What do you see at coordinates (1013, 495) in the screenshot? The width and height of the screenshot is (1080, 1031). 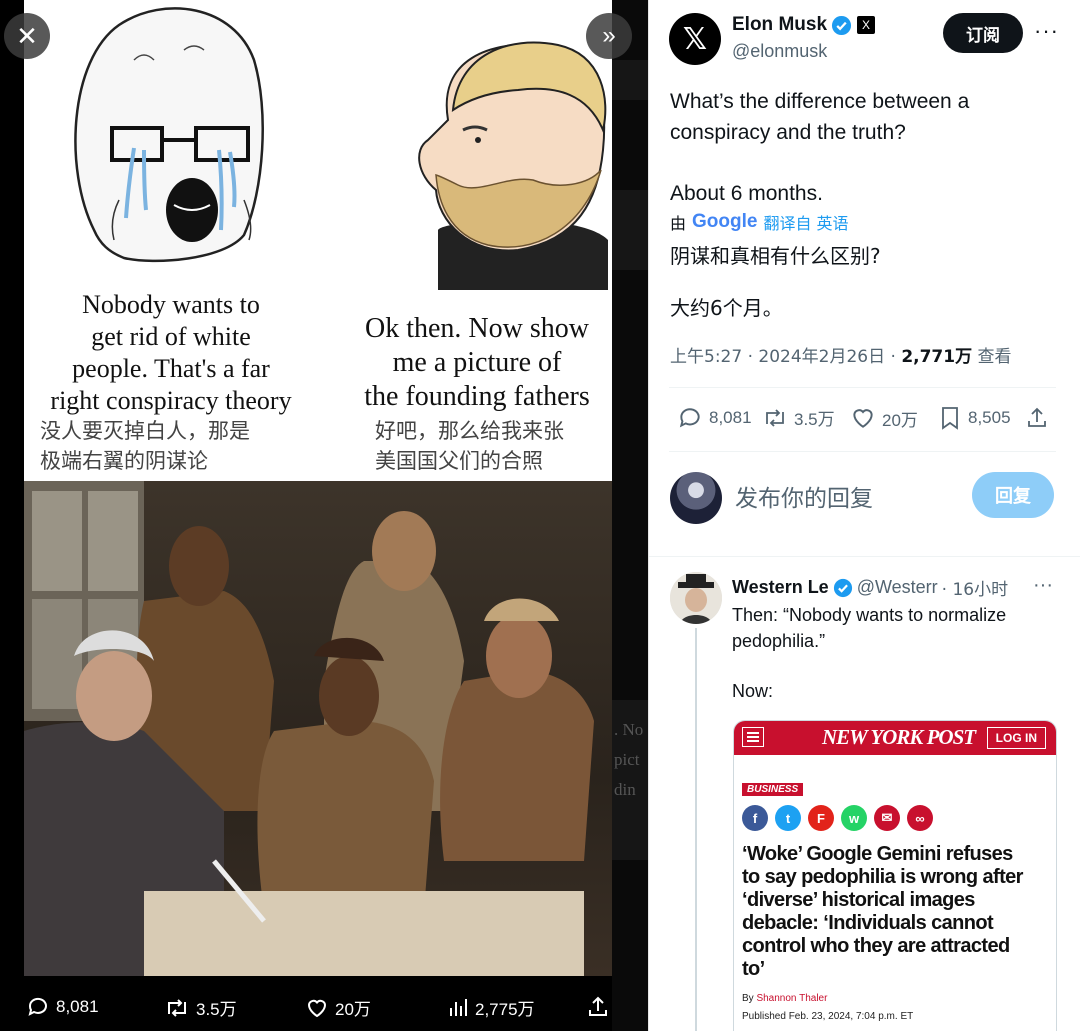 I see `reply-submit-button: 回复` at bounding box center [1013, 495].